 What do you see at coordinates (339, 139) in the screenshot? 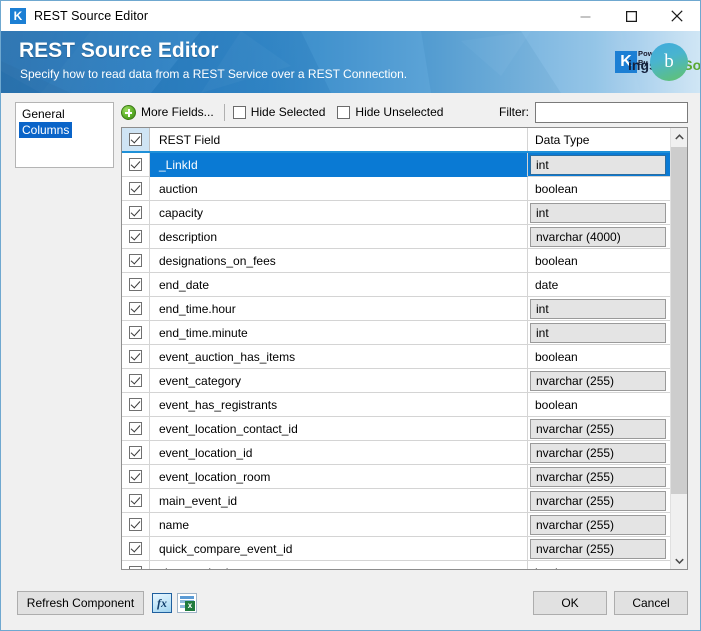
I see `column-header-rest-field: REST Field` at bounding box center [339, 139].